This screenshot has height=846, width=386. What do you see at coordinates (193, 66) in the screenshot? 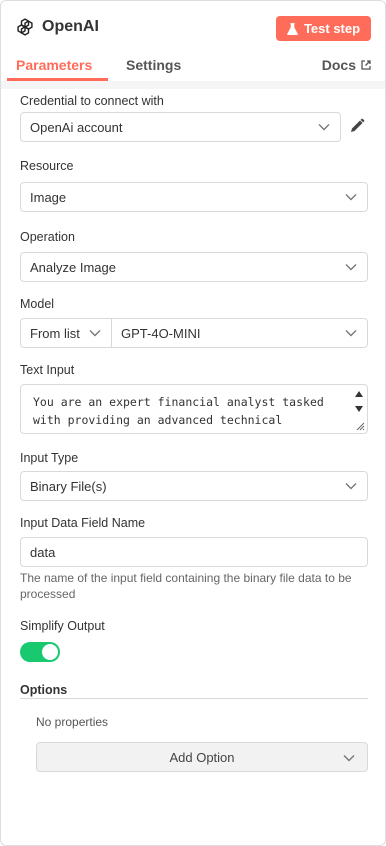
I see `tab-bar: Parameters Settings Docs` at bounding box center [193, 66].